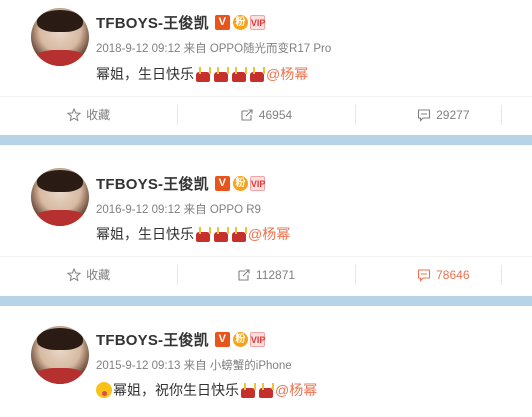 This screenshot has height=417, width=532. What do you see at coordinates (251, 366) in the screenshot?
I see `post-source: 小螃蟹的iPhone` at bounding box center [251, 366].